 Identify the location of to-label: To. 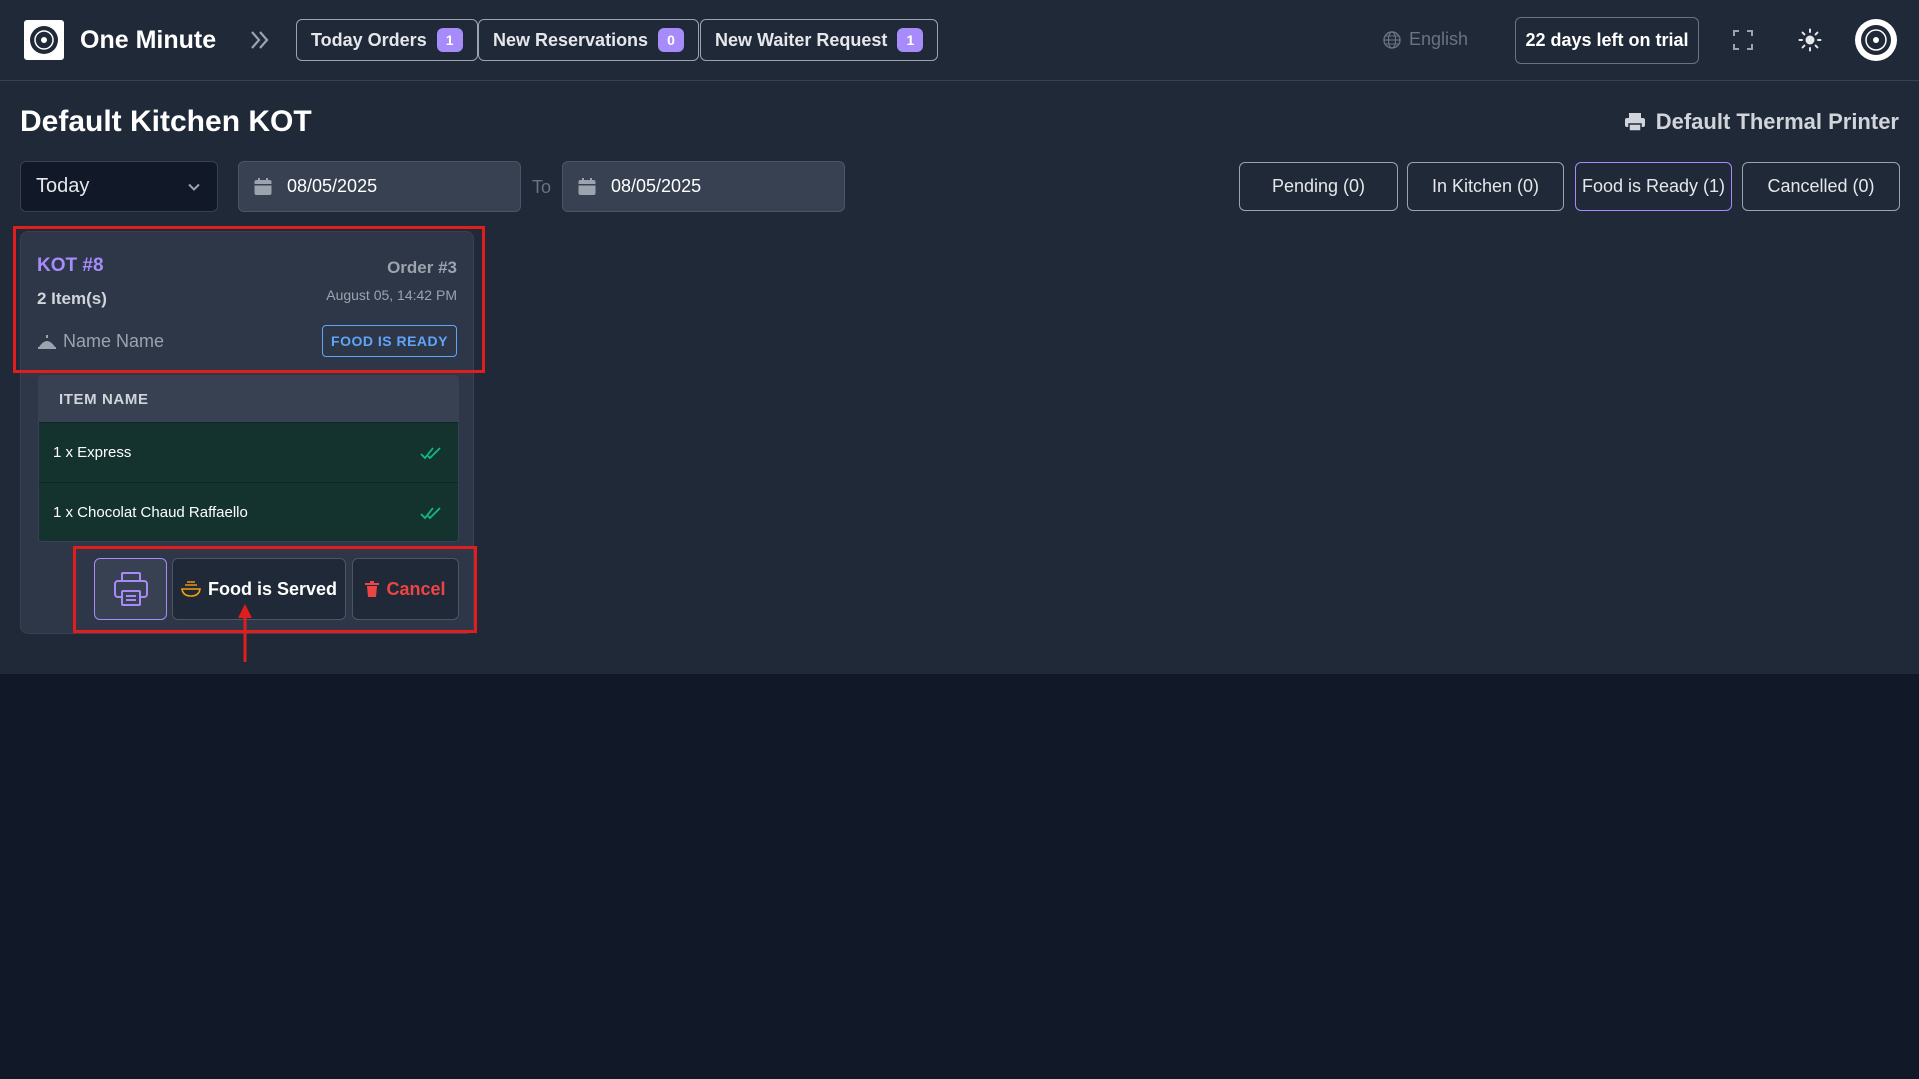
(542, 187).